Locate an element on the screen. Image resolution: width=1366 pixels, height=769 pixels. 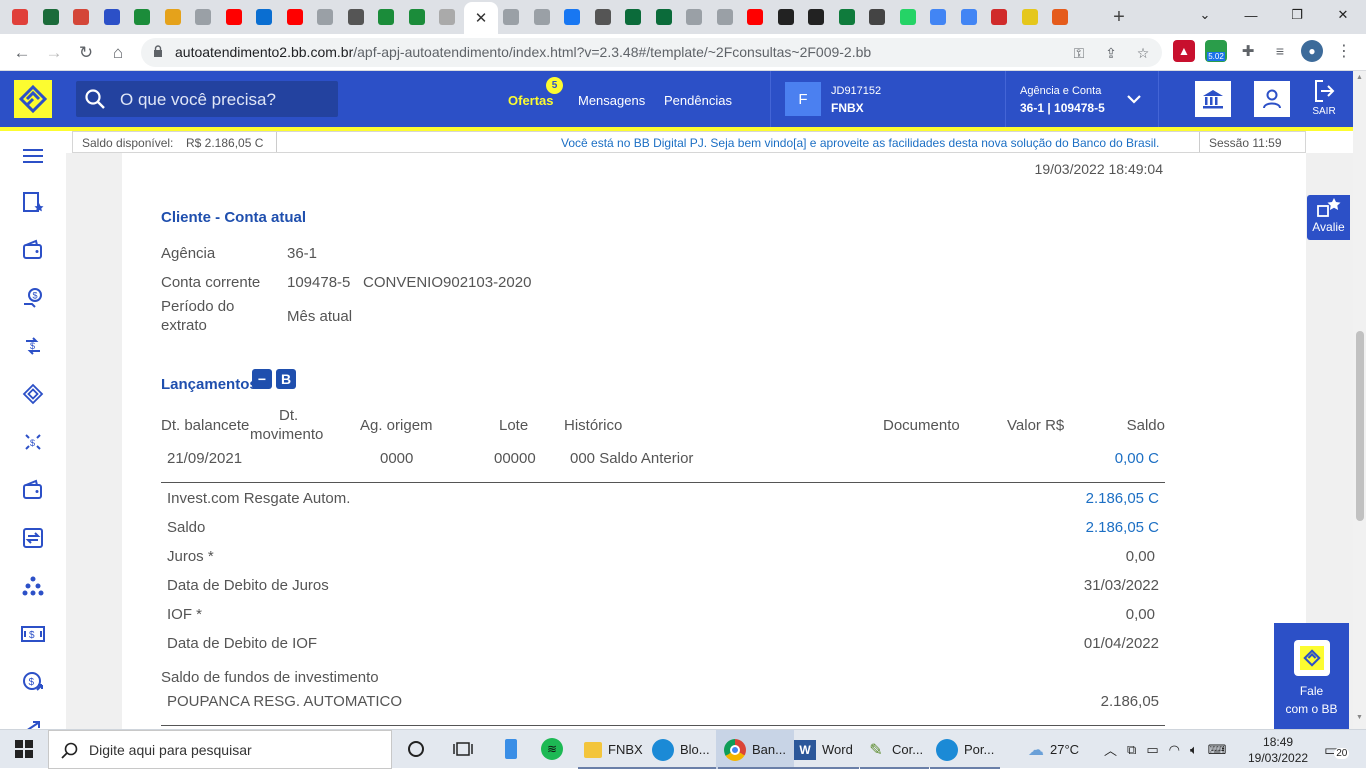
scroll-thumb is located at coordinates (1360, 426).